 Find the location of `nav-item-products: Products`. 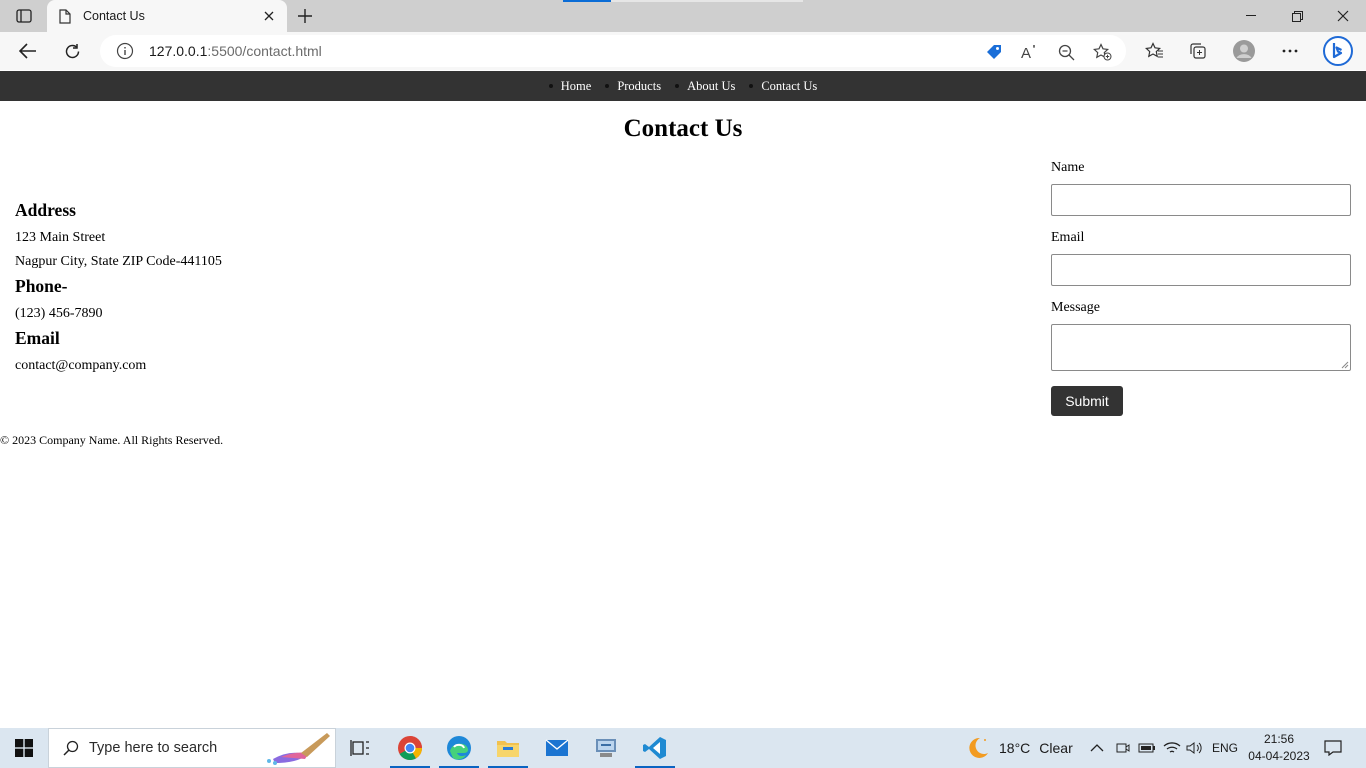

nav-item-products: Products is located at coordinates (633, 86).